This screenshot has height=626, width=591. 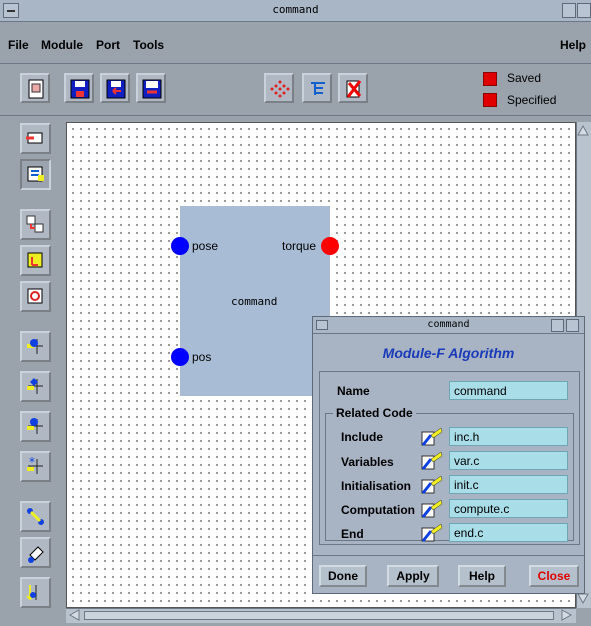 I want to click on swap-icon, so click(x=31, y=593).